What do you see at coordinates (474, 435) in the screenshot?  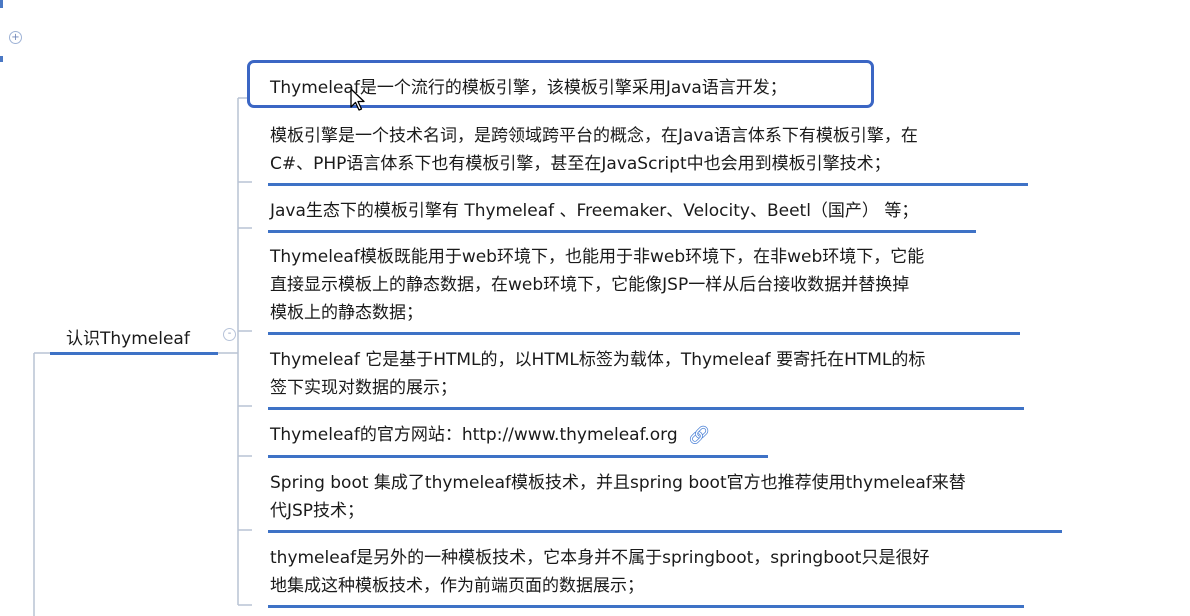 I see `topic-text-line: Thymeleaf的官方网站：http://www.thymeleaf.org` at bounding box center [474, 435].